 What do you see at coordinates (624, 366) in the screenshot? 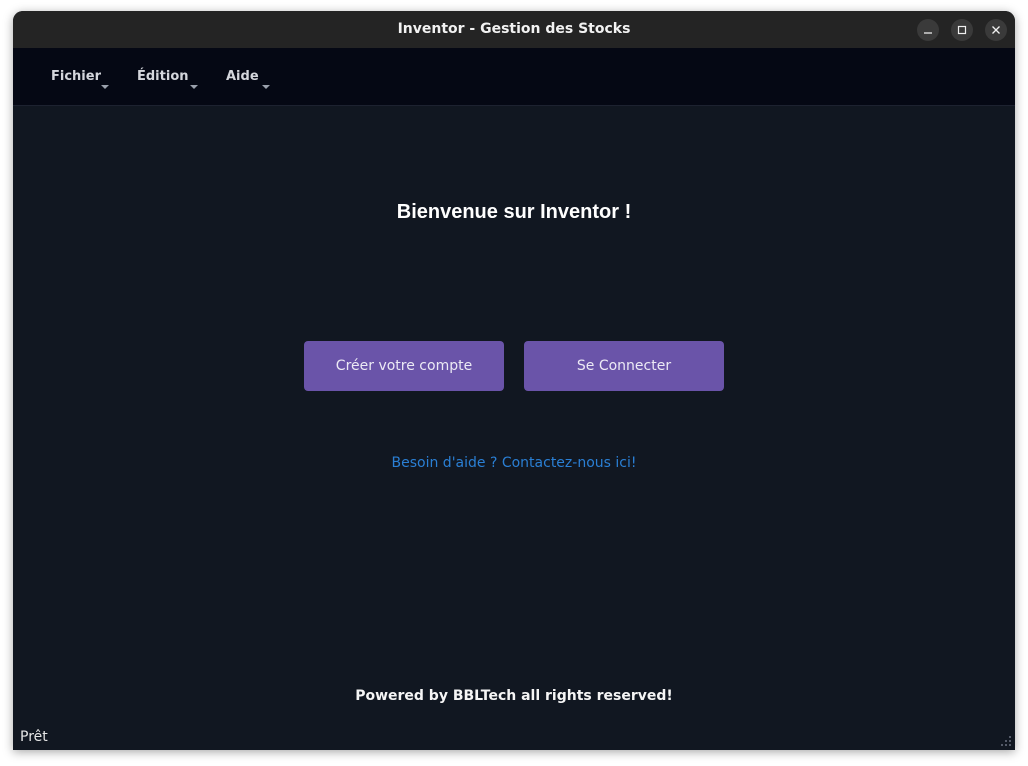
I see `login-button: Se Connecter` at bounding box center [624, 366].